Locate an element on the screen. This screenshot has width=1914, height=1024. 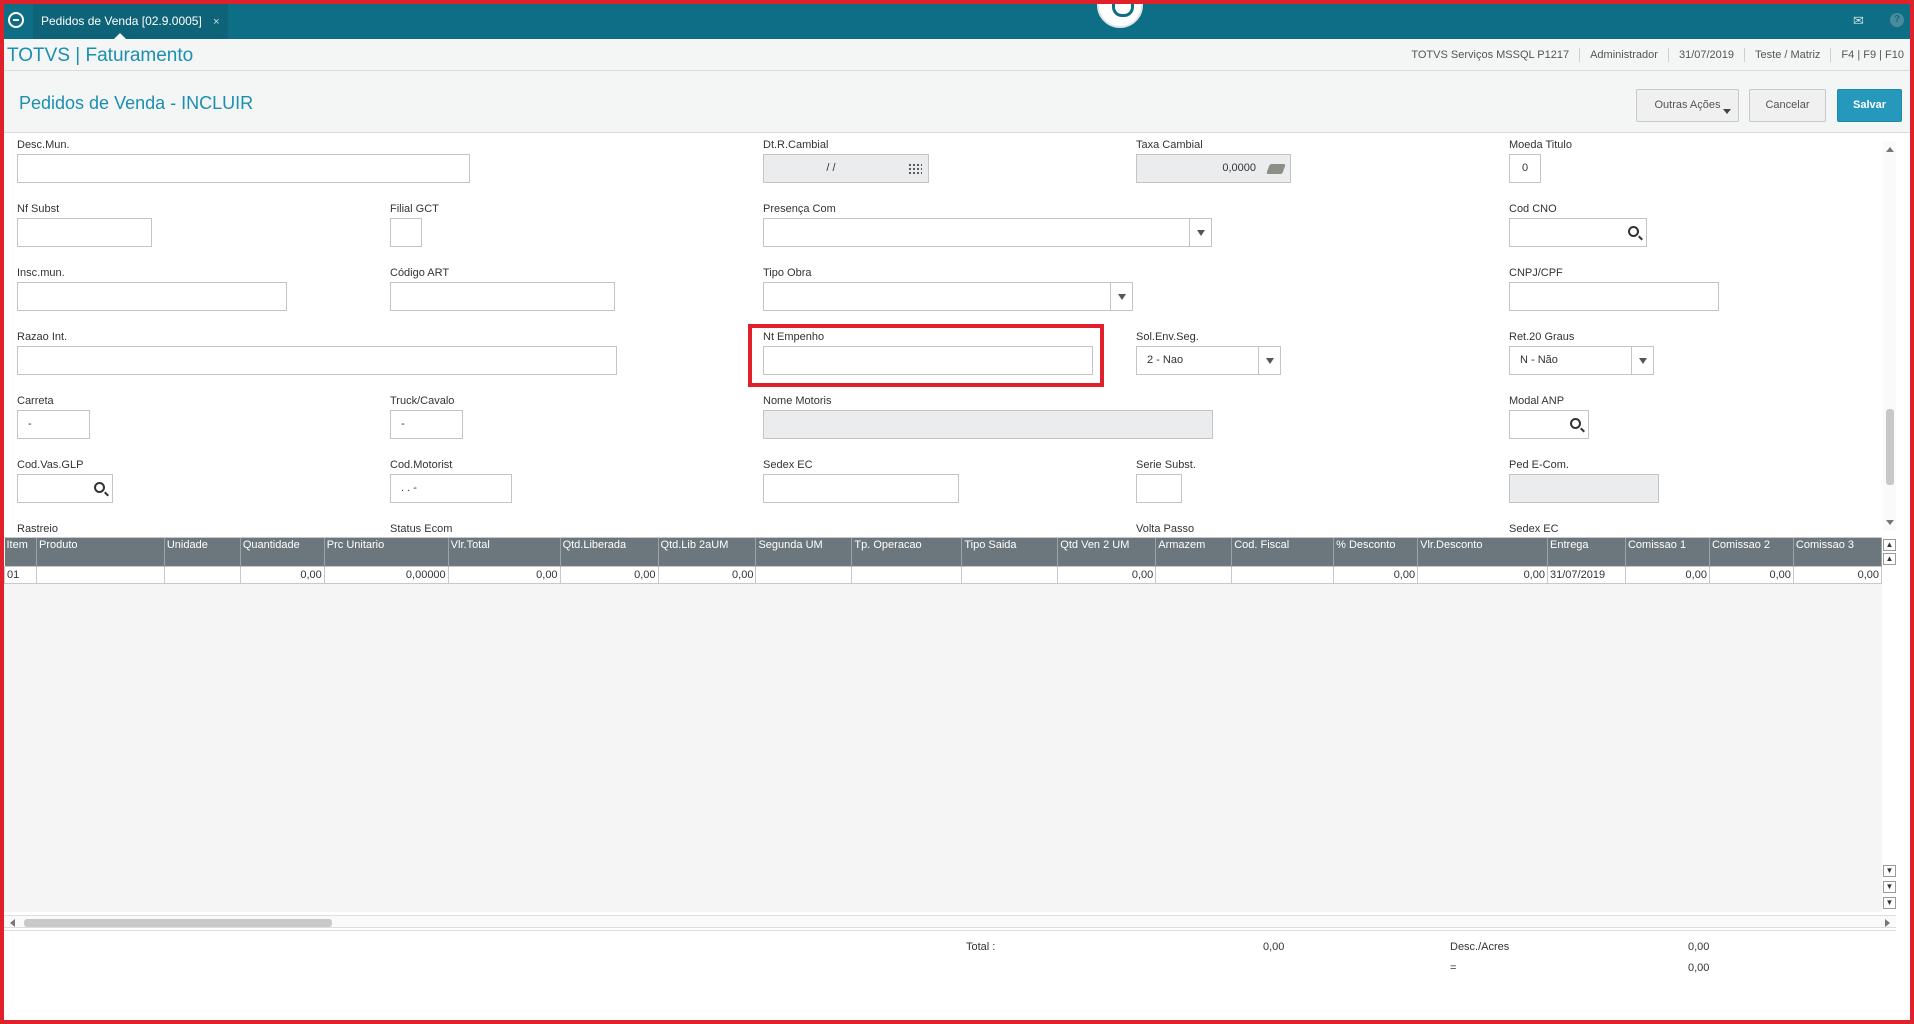
cod-vas-glp-input is located at coordinates (65, 488).